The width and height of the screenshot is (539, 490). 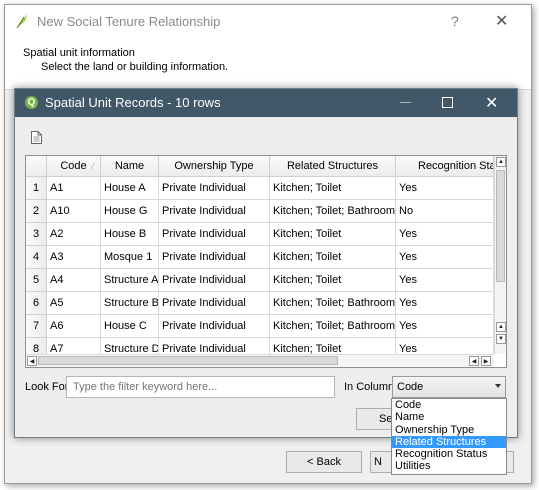 What do you see at coordinates (36, 257) in the screenshot?
I see `row-header: 4` at bounding box center [36, 257].